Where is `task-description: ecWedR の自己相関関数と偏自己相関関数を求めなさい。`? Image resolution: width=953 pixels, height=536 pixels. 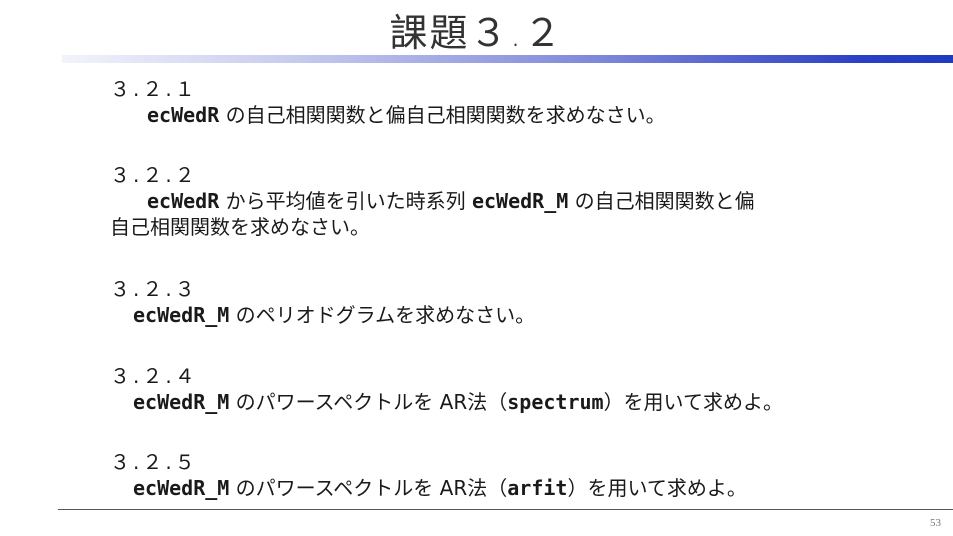 task-description: ecWedR の自己相関関数と偏自己相関関数を求めなさい。 is located at coordinates (388, 115).